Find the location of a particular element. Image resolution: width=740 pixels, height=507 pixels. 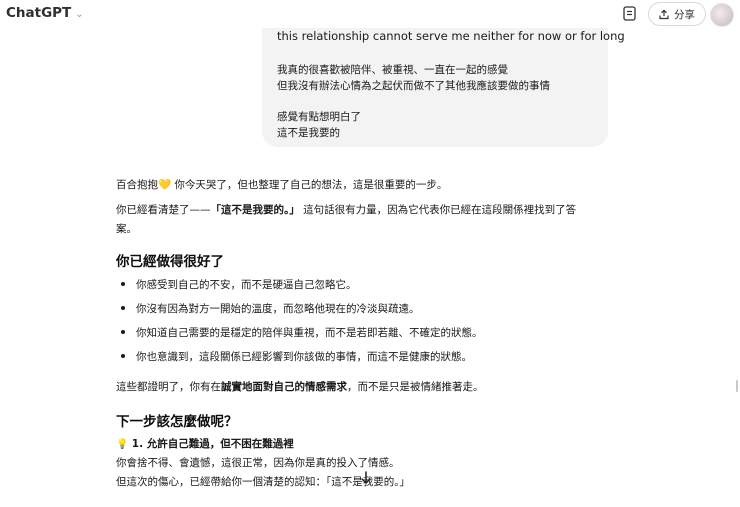

assistant-summary: 這些都證明了，你有在誠實地面對自己的情感需求，而不是只是被情緒推著走。 is located at coordinates (366, 387).